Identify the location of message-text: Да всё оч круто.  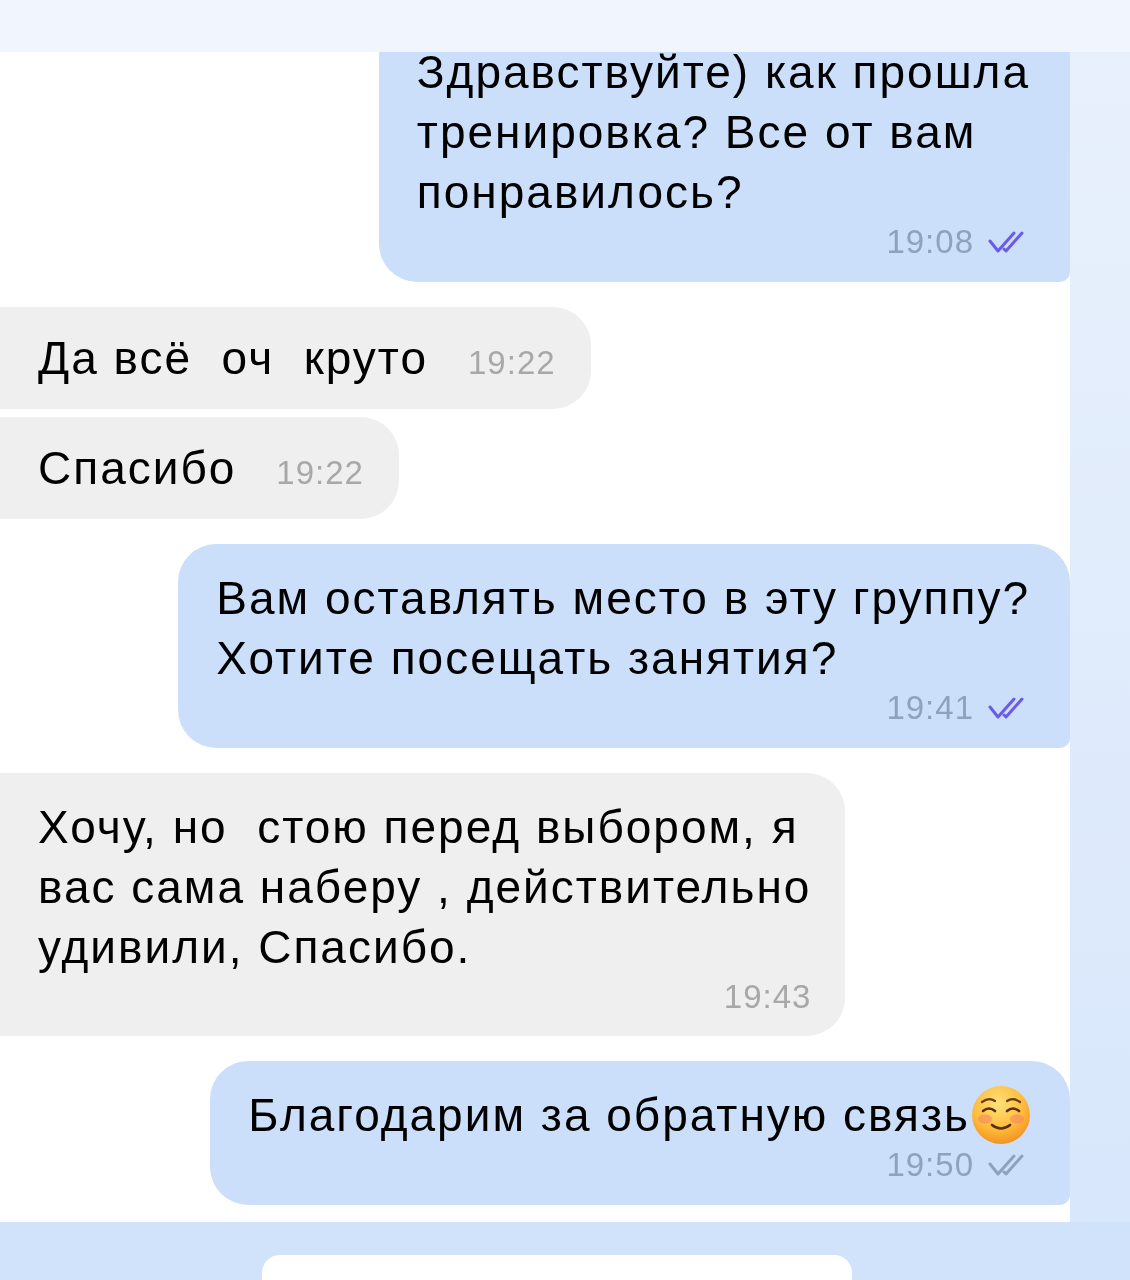
(233, 358).